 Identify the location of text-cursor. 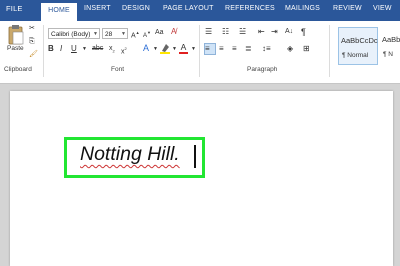
(195, 156).